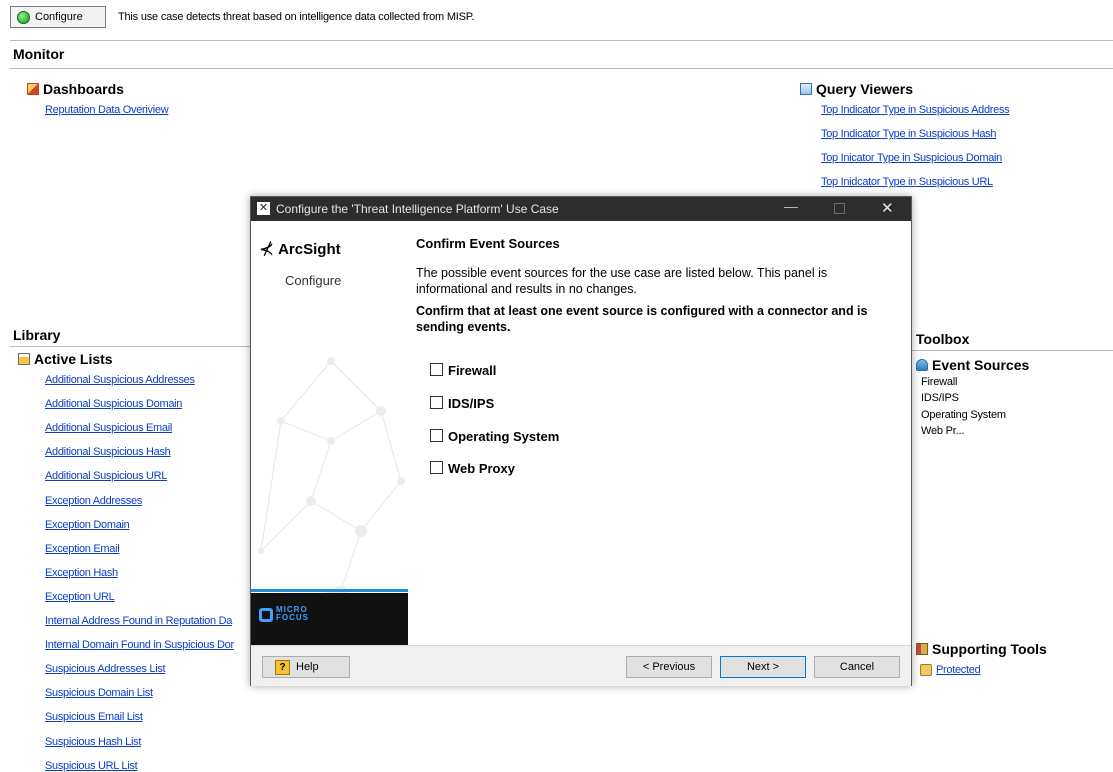 This screenshot has width=1113, height=772. I want to click on toolbox-underline, so click(1012, 350).